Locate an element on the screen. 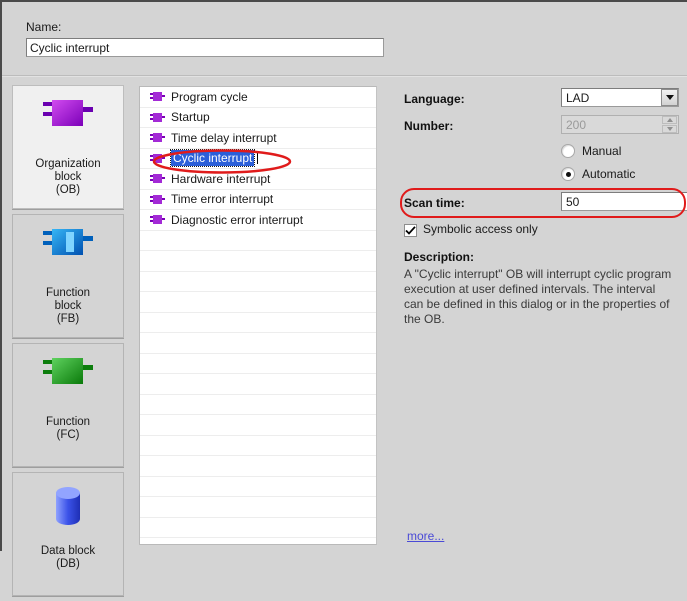  list-item-label: Program cycle is located at coordinates (209, 96).